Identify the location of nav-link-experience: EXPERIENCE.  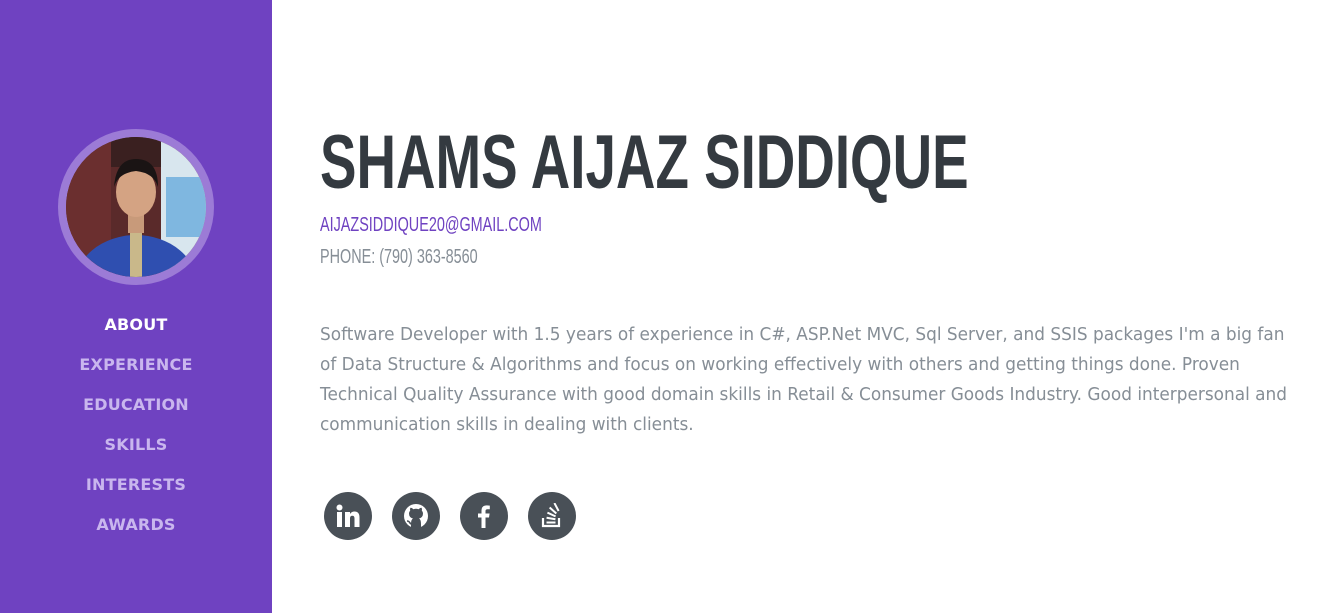
(135, 364).